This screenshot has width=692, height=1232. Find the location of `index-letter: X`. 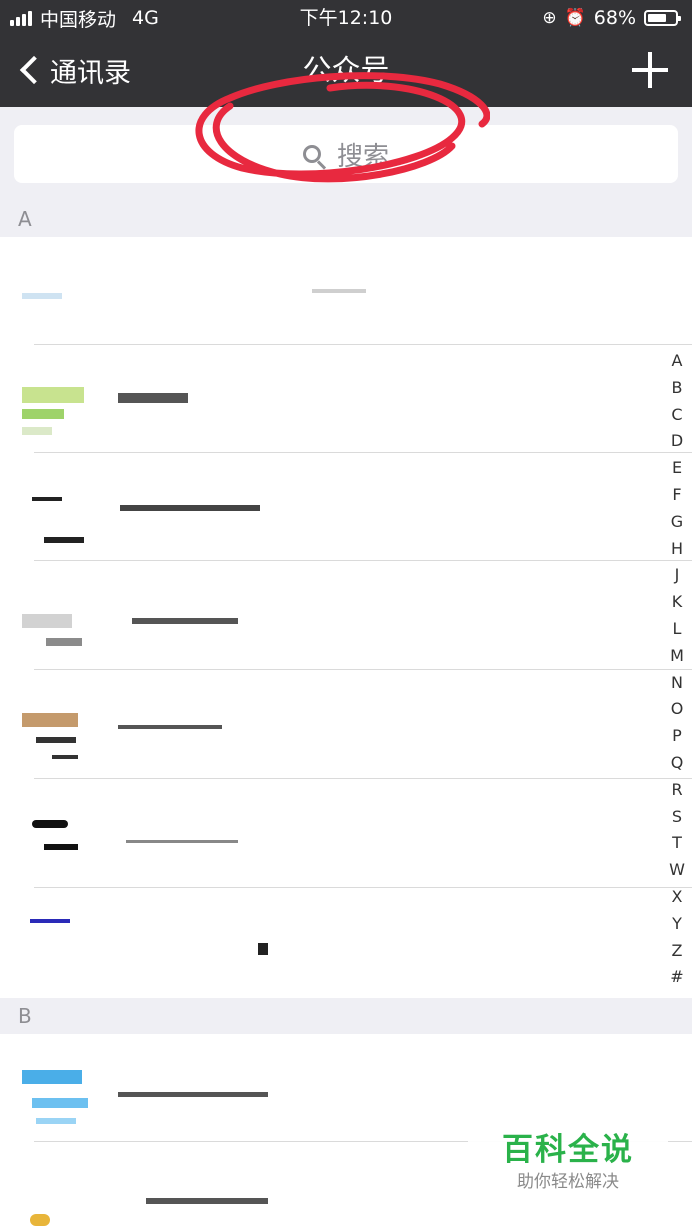

index-letter: X is located at coordinates (677, 897).